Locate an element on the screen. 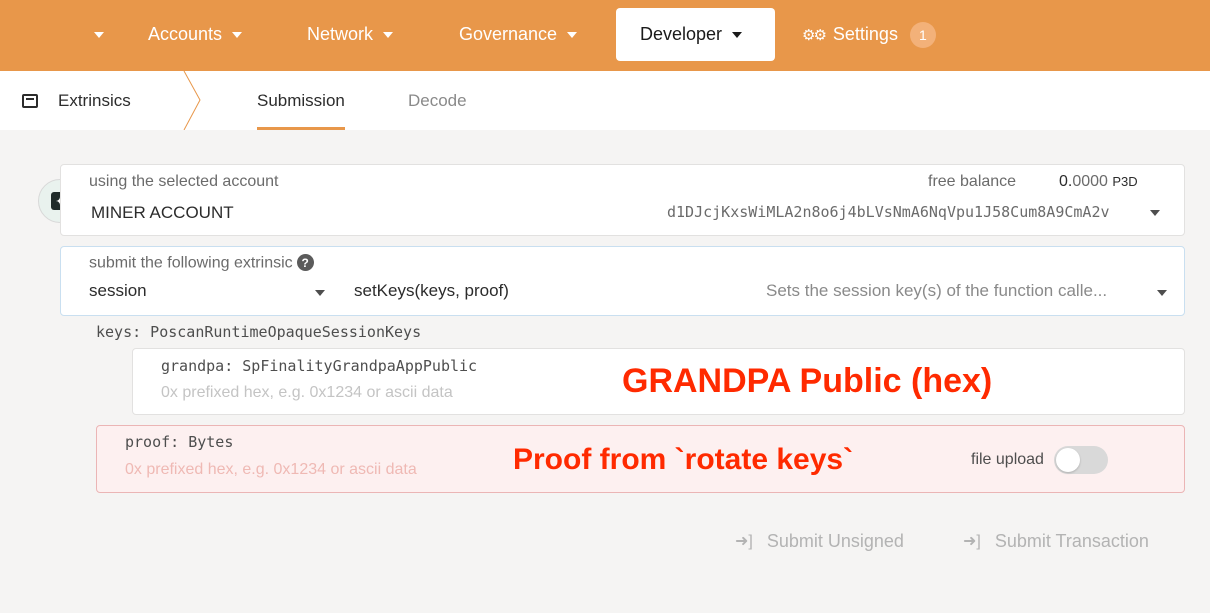 Image resolution: width=1210 pixels, height=613 pixels. nav-accounts-label: Accounts is located at coordinates (185, 34).